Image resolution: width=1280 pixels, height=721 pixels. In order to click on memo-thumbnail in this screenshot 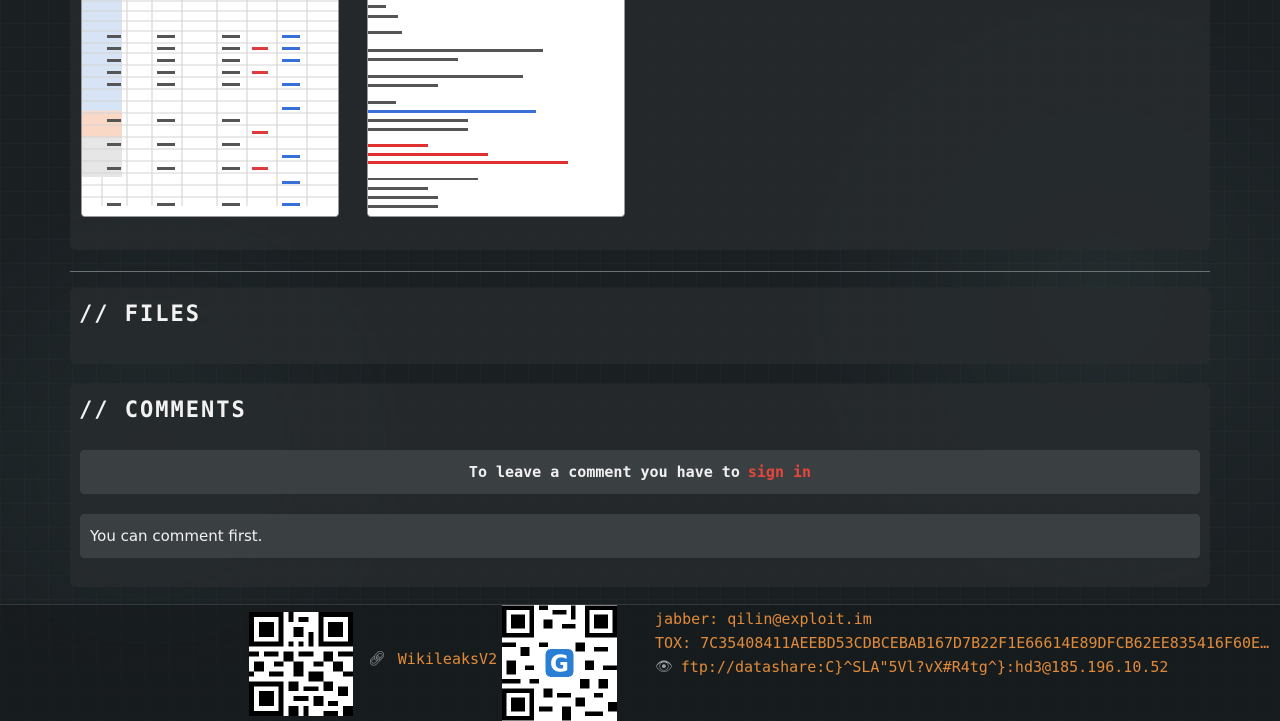, I will do `click(496, 108)`.